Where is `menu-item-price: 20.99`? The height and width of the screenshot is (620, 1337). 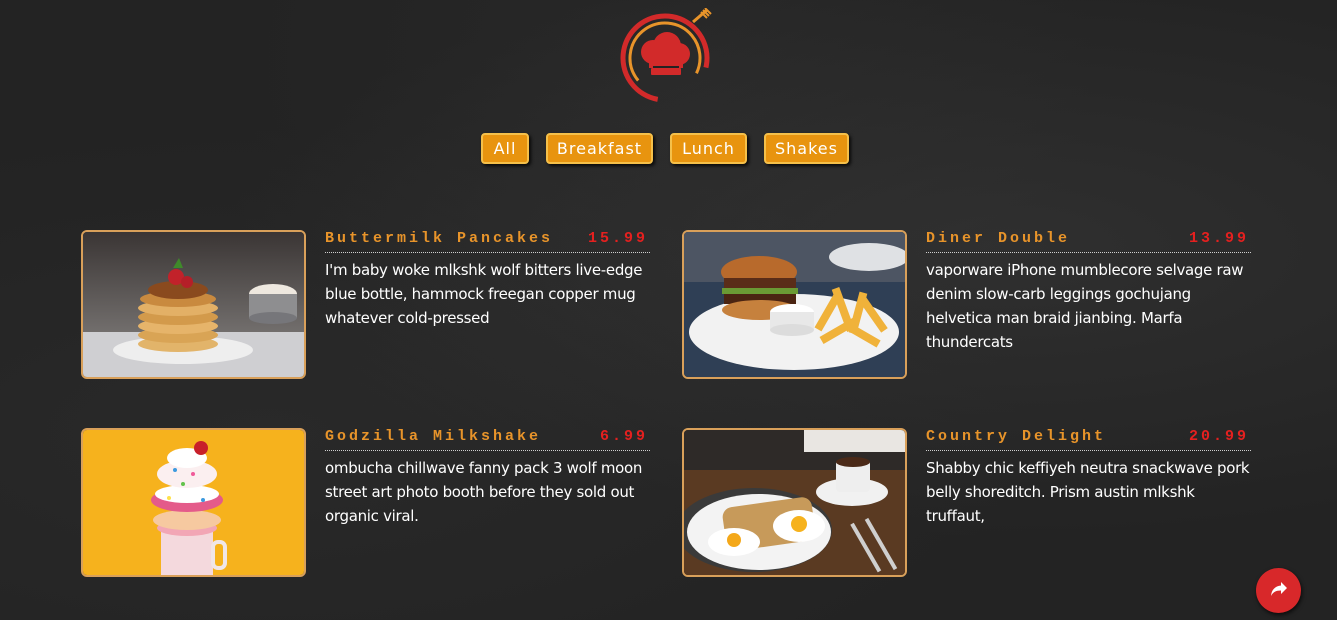 menu-item-price: 20.99 is located at coordinates (1218, 436).